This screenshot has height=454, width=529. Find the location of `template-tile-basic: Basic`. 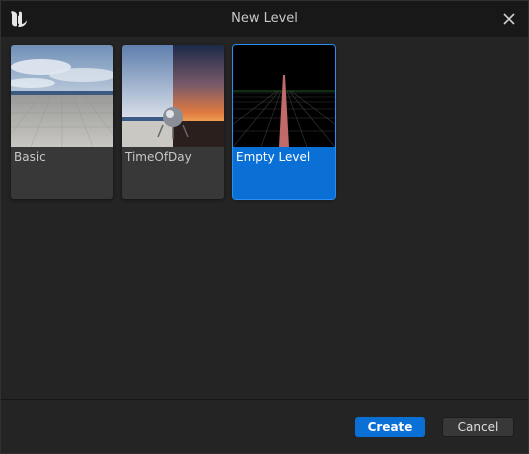

template-tile-basic: Basic is located at coordinates (62, 122).